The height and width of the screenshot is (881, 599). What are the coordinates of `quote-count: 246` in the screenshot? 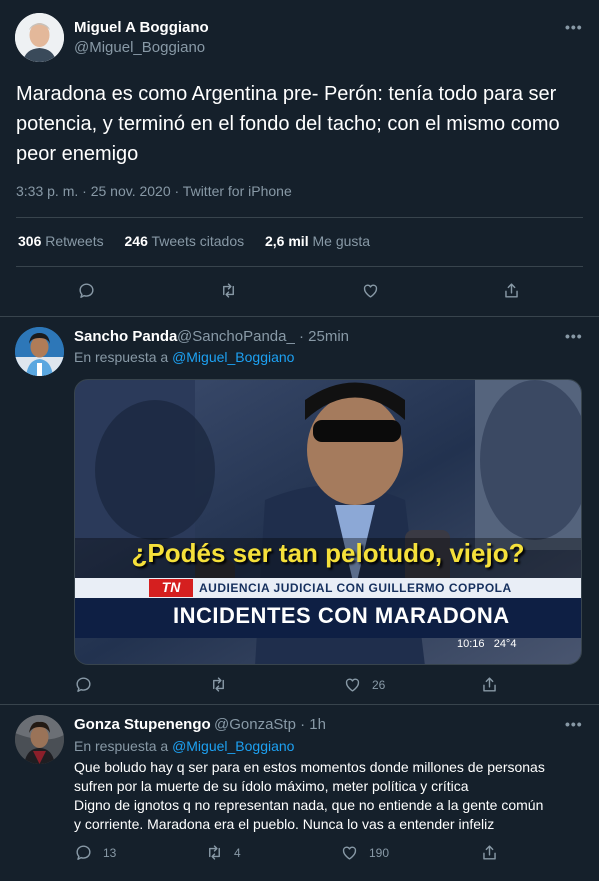 It's located at (136, 241).